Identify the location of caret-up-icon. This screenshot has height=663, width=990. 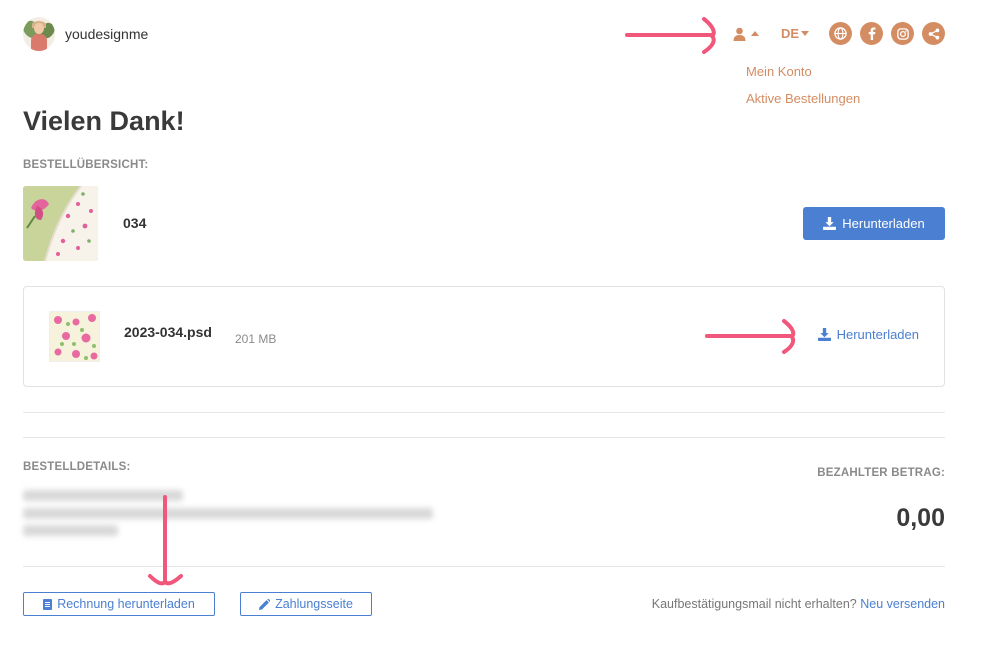
(754, 33).